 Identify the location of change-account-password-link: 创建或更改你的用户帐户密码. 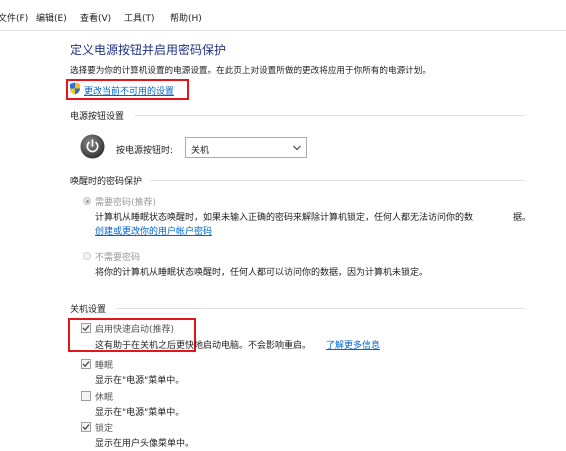
(153, 230).